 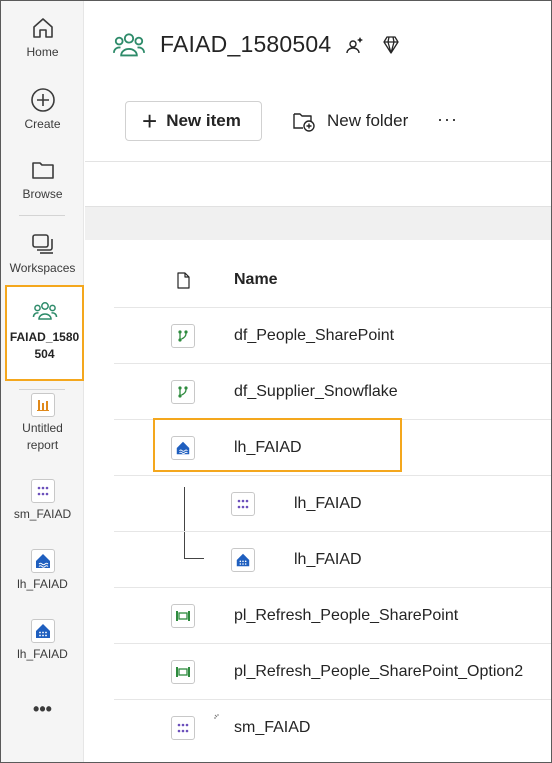 I want to click on column-header-name: Name, so click(x=256, y=280).